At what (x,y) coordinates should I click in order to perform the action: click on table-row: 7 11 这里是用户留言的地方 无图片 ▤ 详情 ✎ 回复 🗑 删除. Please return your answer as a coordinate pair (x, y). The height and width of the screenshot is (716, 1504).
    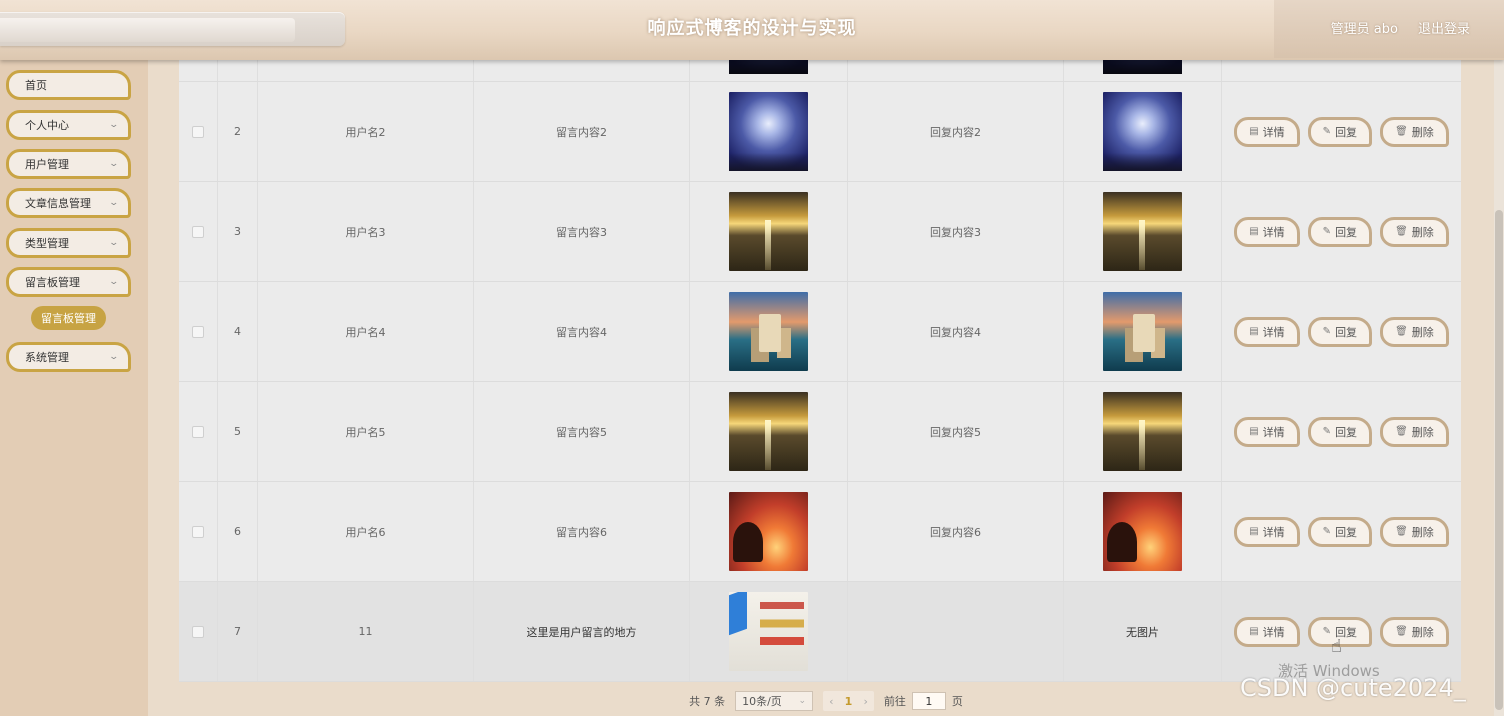
    Looking at the image, I should click on (820, 632).